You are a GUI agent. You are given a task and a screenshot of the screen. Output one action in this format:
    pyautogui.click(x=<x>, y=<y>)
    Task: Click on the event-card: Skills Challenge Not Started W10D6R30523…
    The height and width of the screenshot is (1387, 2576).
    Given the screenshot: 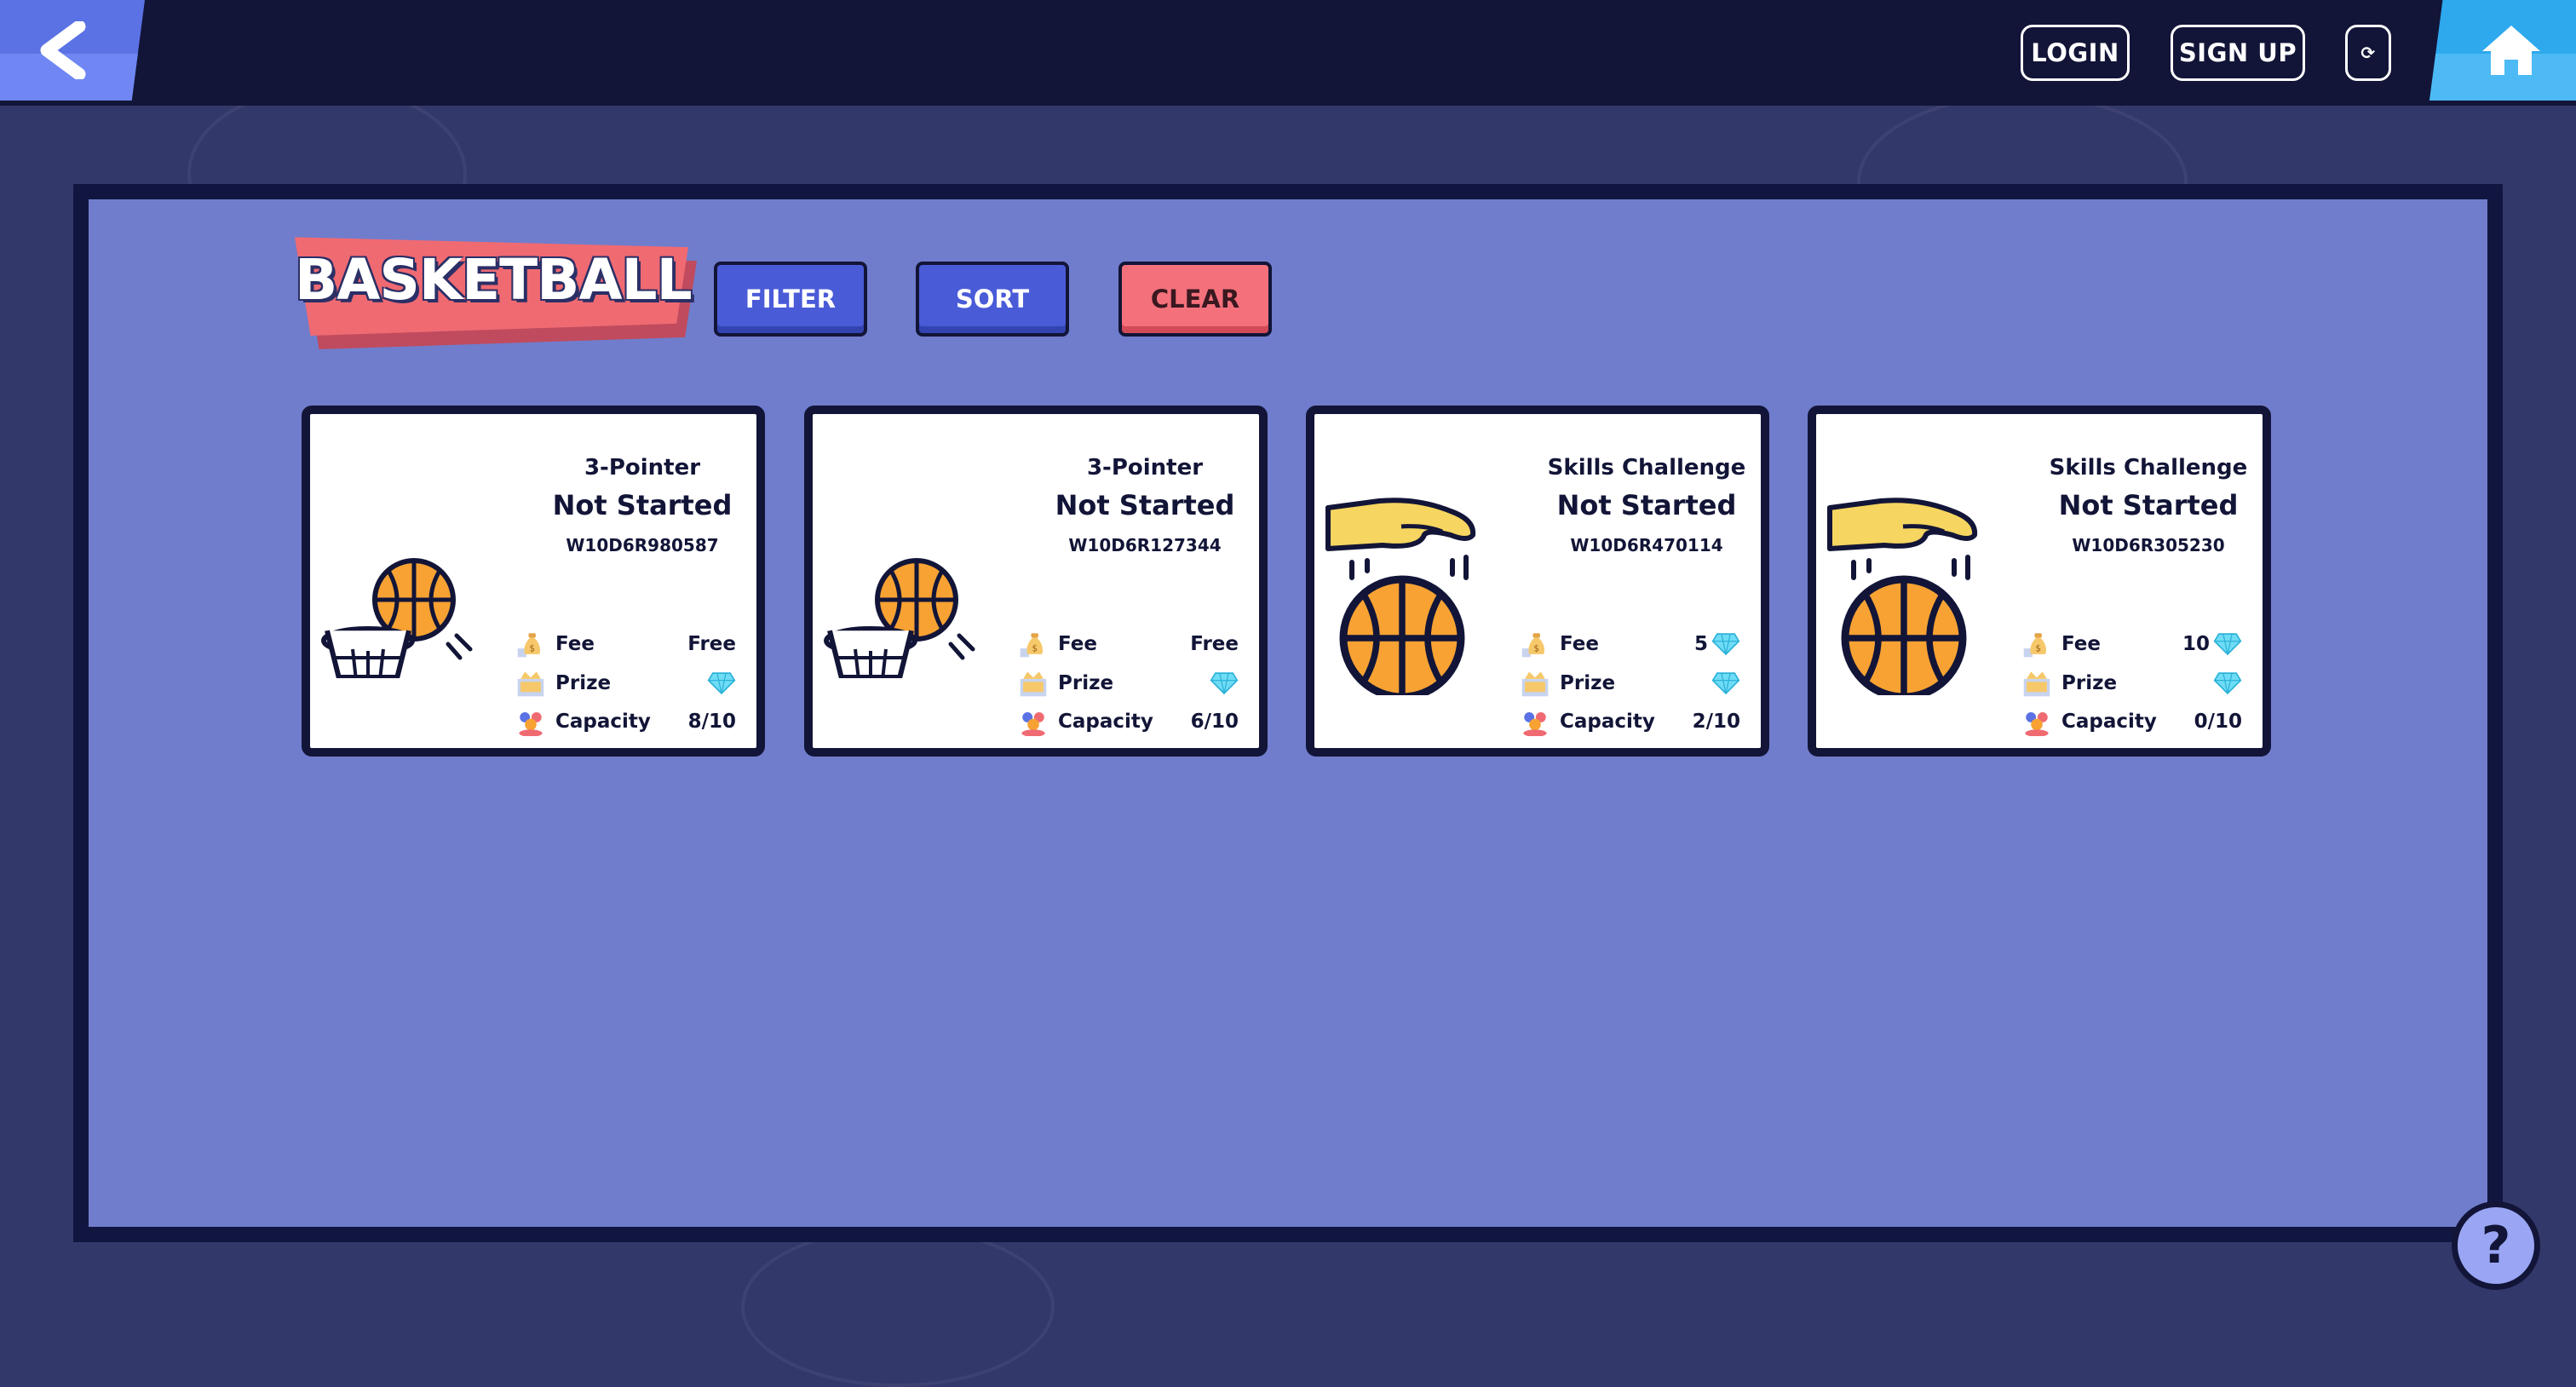 What is the action you would take?
    pyautogui.click(x=2040, y=581)
    